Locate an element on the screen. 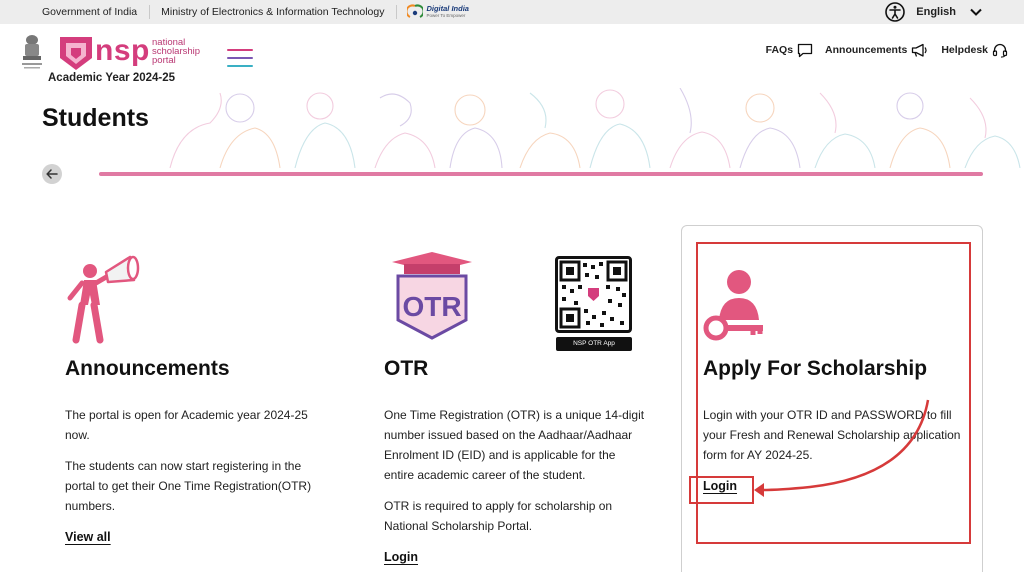 This screenshot has height=572, width=1024. faqs-label: FAQs is located at coordinates (779, 50).